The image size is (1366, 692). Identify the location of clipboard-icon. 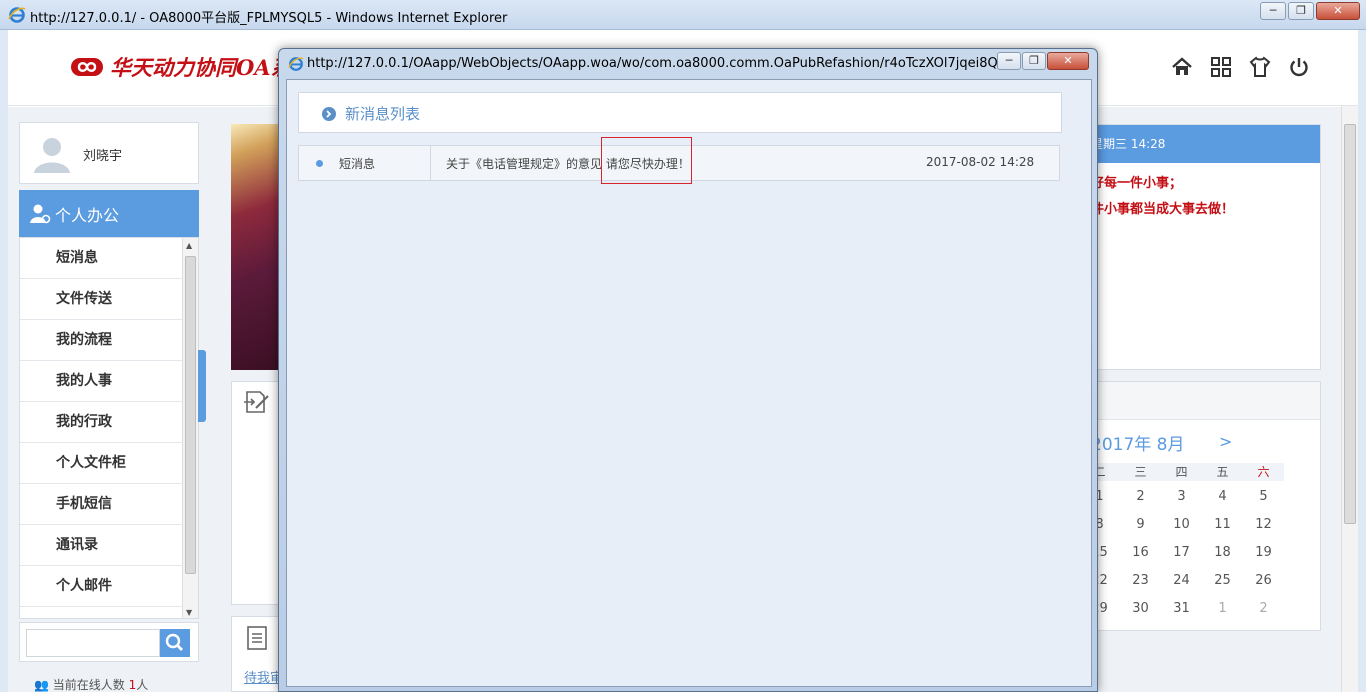
(257, 638).